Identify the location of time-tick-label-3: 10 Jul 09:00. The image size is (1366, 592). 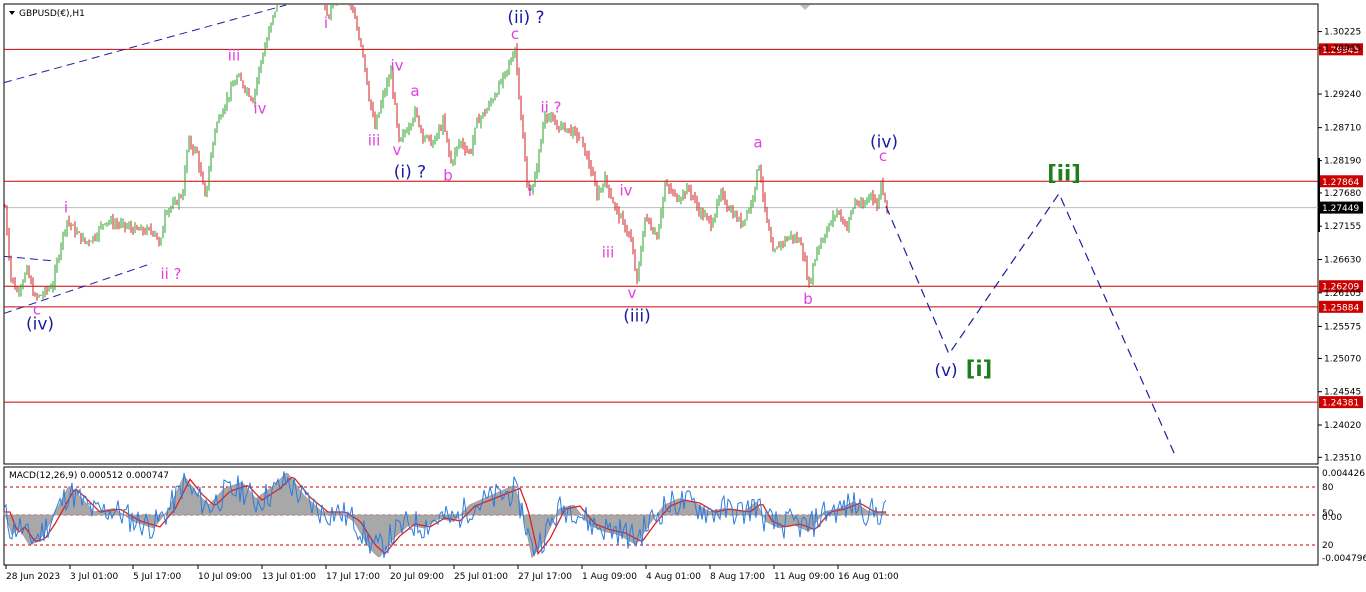
(225, 577).